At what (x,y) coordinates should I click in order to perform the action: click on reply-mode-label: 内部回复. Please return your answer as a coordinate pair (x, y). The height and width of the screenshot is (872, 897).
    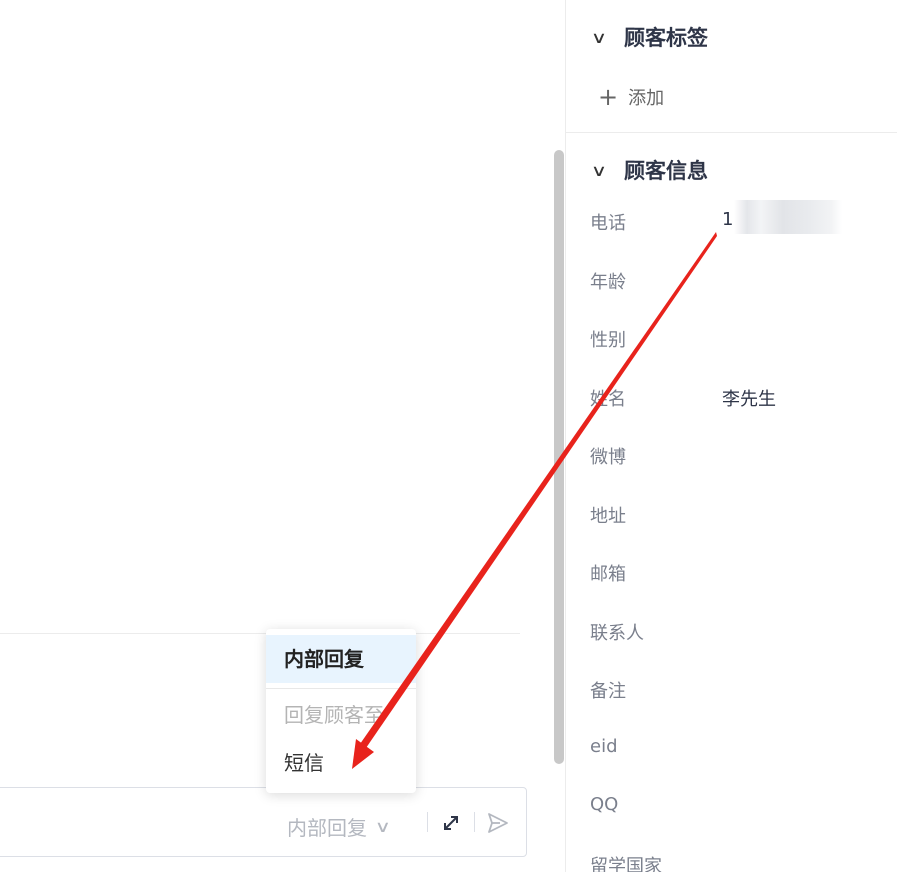
    Looking at the image, I should click on (327, 828).